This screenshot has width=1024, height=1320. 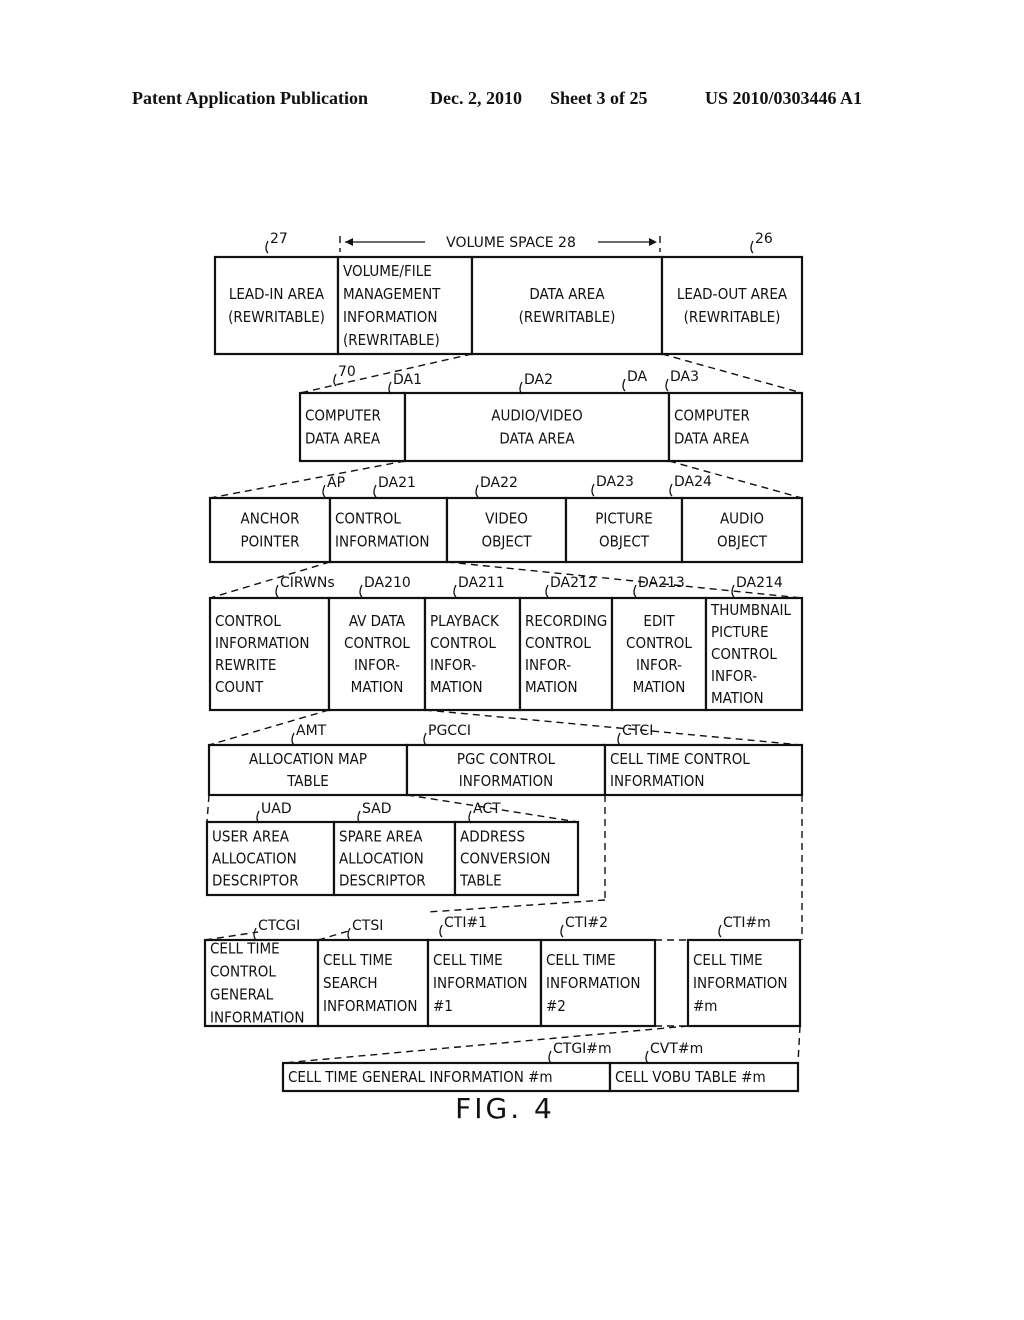 What do you see at coordinates (465, 621) in the screenshot?
I see `box-da211-text: PLAYBACK` at bounding box center [465, 621].